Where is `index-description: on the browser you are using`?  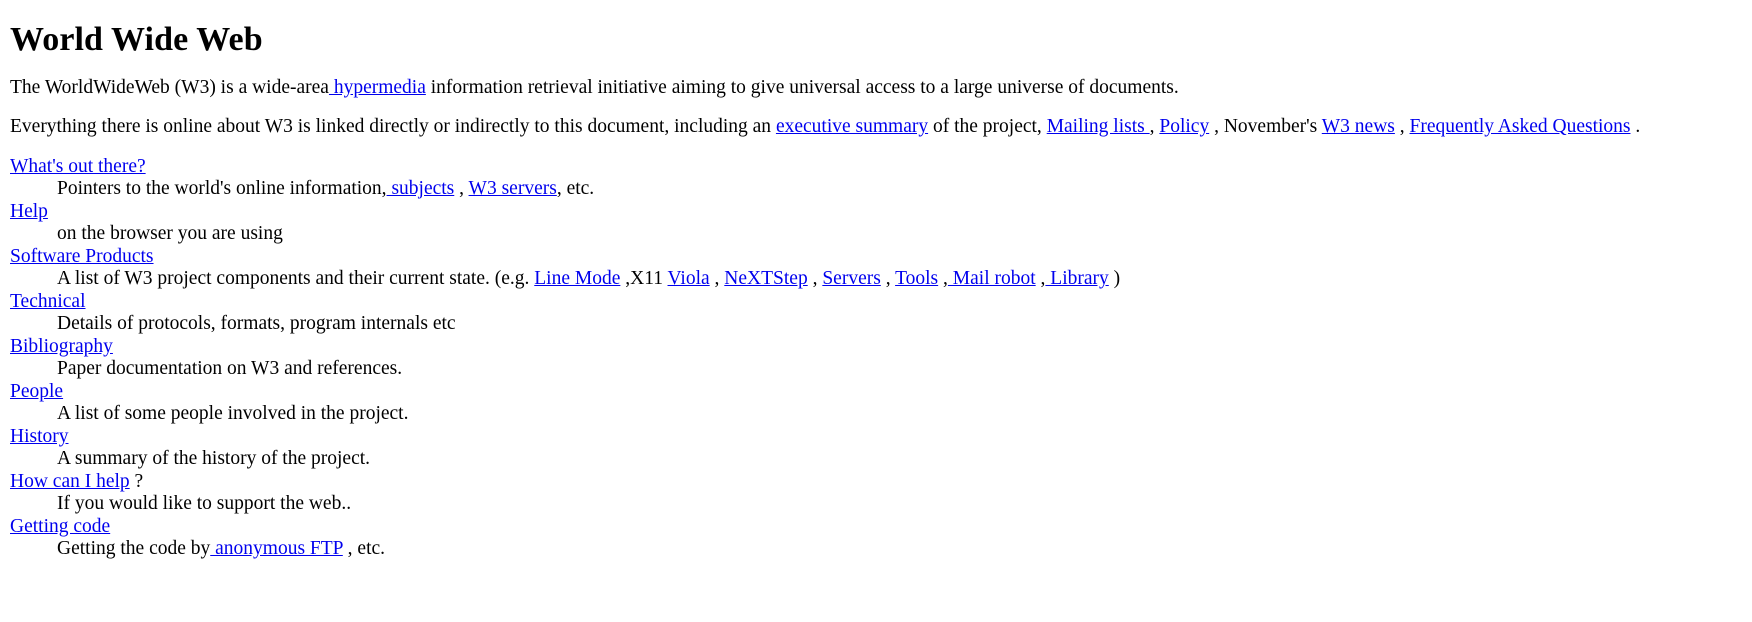
index-description: on the browser you are using is located at coordinates (876, 234).